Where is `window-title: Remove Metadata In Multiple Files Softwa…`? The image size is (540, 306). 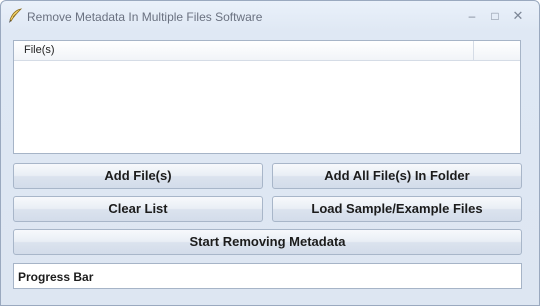 window-title: Remove Metadata In Multiple Files Softwa… is located at coordinates (145, 17).